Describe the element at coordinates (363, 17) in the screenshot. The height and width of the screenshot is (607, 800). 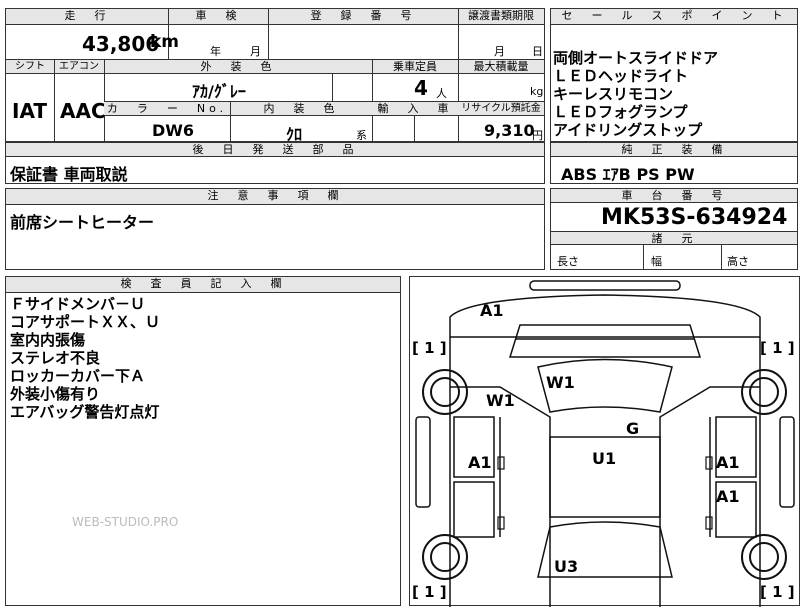
I see `registration-header: 登 録 番 号` at that location.